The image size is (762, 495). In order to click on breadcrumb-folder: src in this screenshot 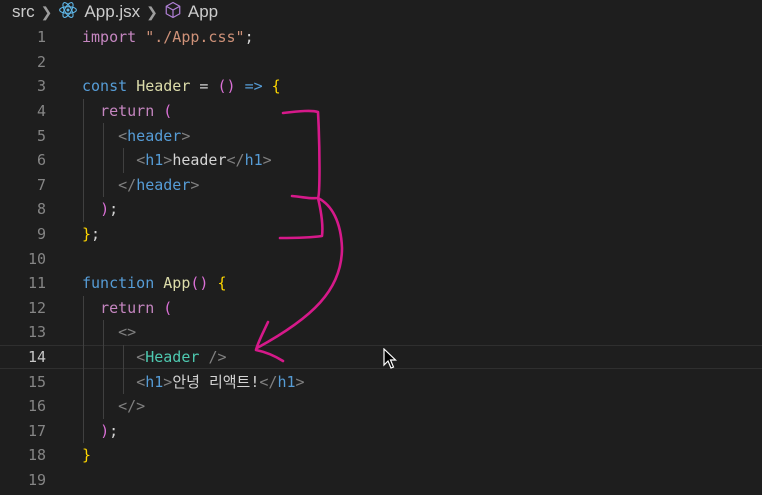, I will do `click(23, 12)`.